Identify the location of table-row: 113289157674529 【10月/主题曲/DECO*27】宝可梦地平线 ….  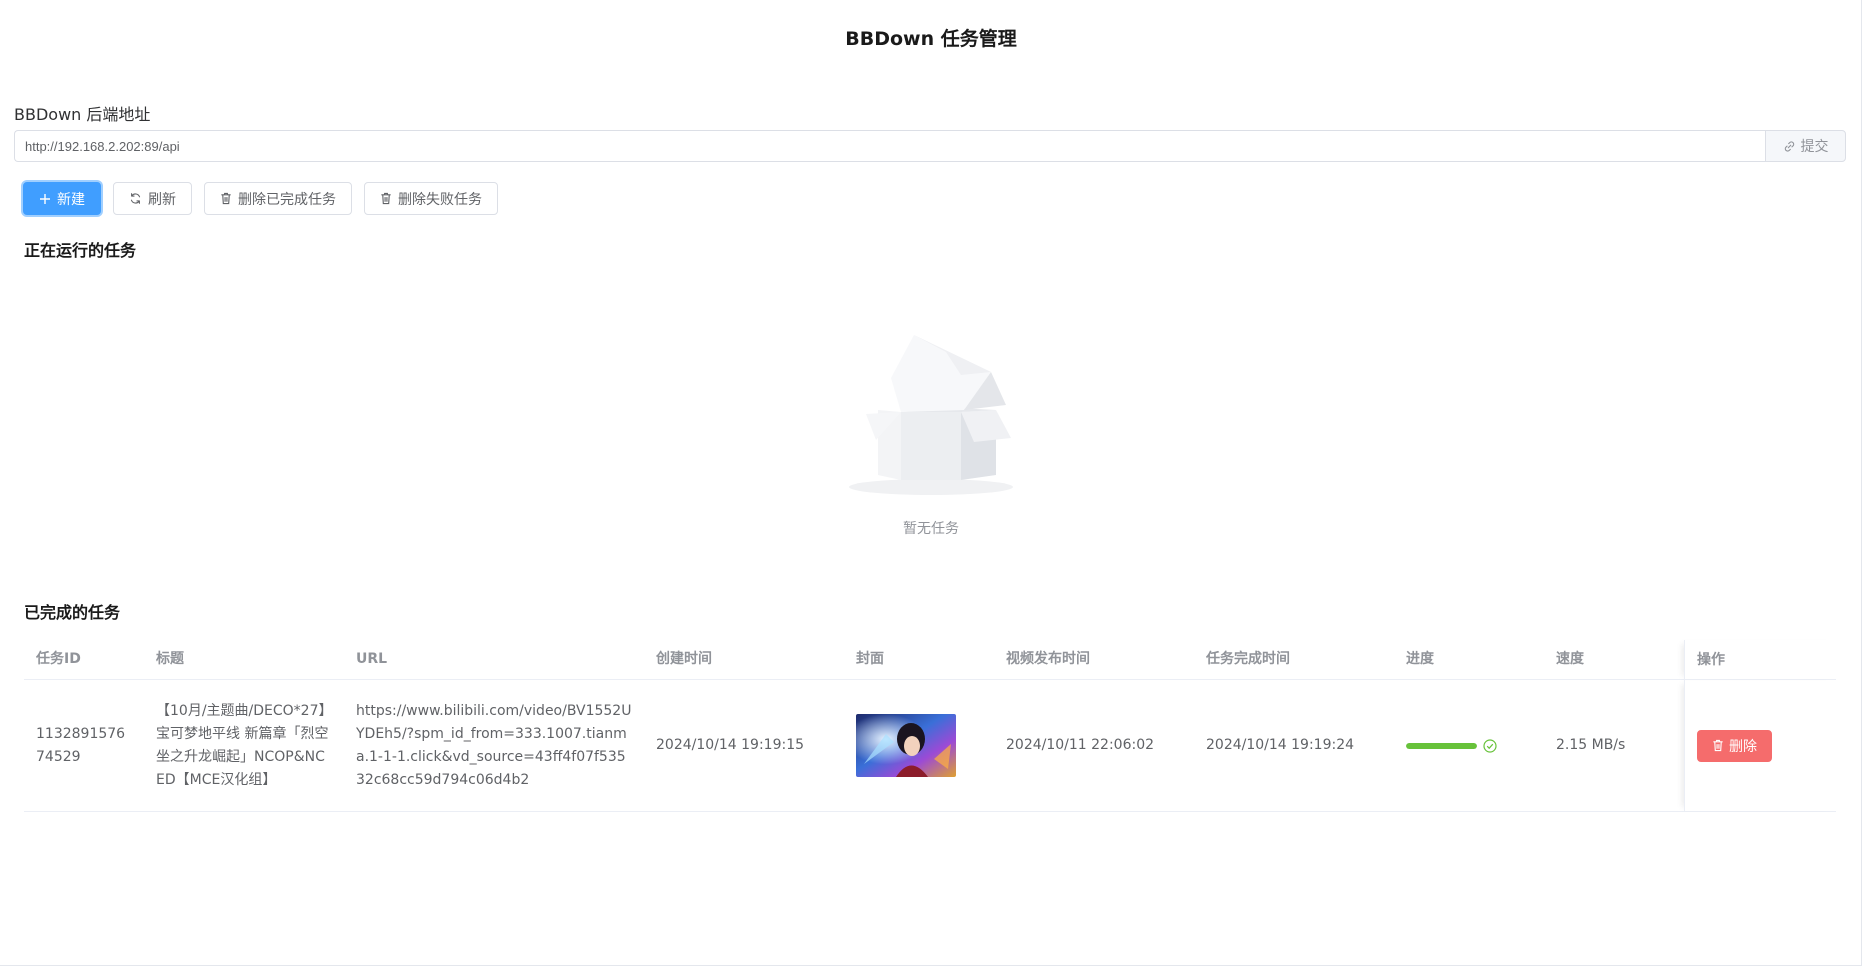
(930, 746).